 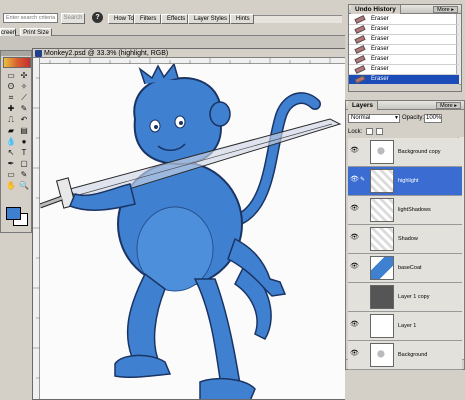 What do you see at coordinates (147, 19) in the screenshot?
I see `tab-filters: Filters` at bounding box center [147, 19].